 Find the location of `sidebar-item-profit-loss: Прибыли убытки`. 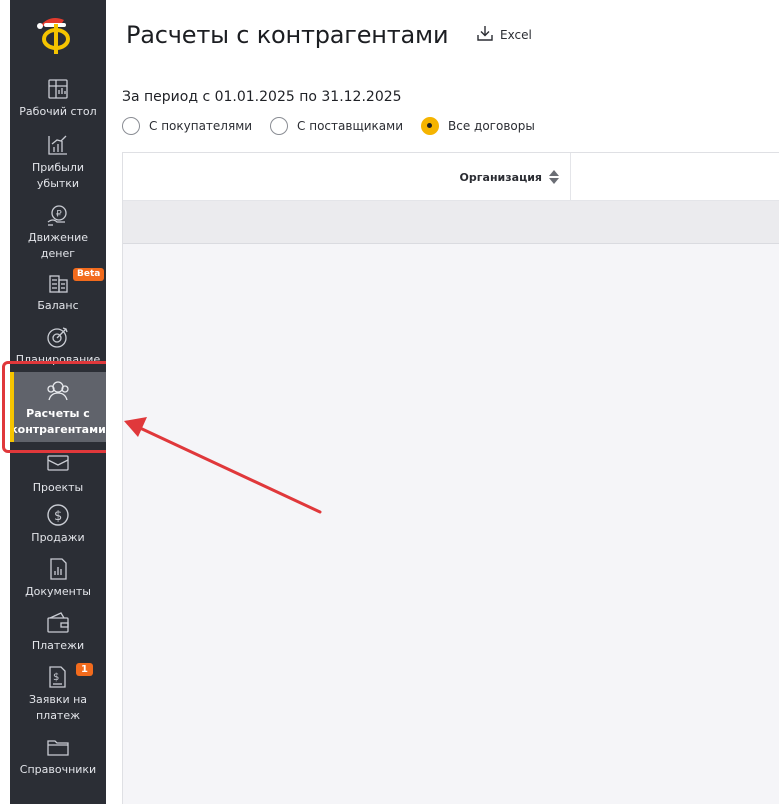

sidebar-item-profit-loss: Прибыли убытки is located at coordinates (58, 162).